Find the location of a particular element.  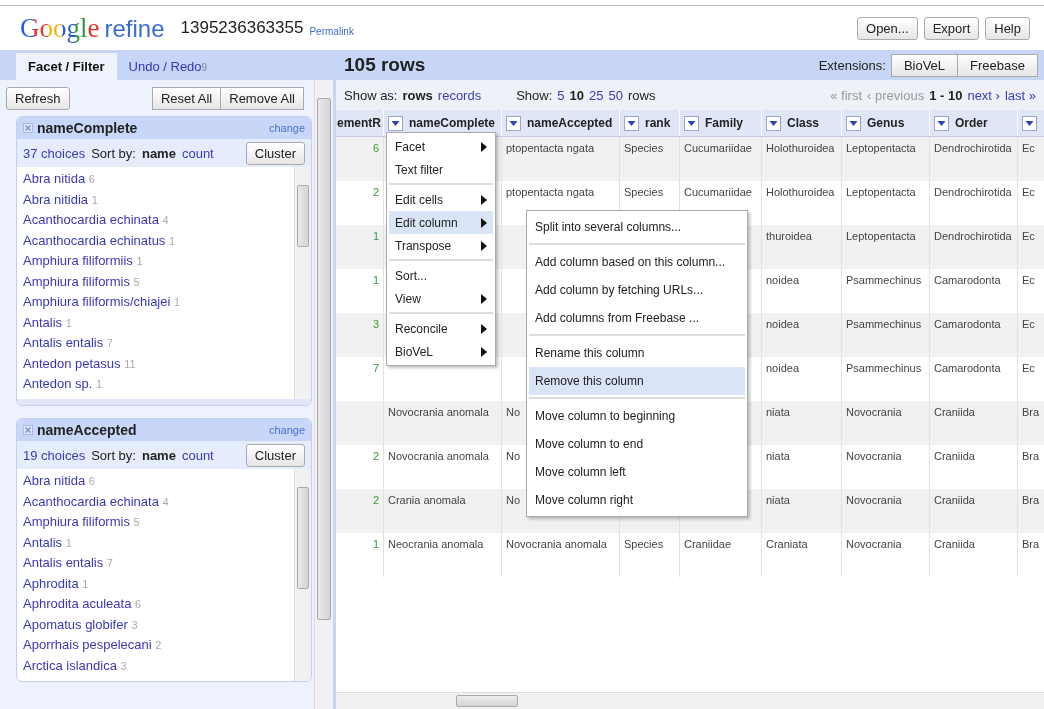

page-size-option: 10 is located at coordinates (577, 95).